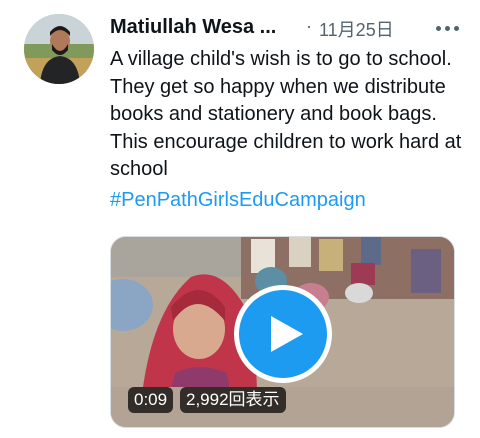 The image size is (480, 438). What do you see at coordinates (356, 29) in the screenshot?
I see `tweet-date: 11月25日` at bounding box center [356, 29].